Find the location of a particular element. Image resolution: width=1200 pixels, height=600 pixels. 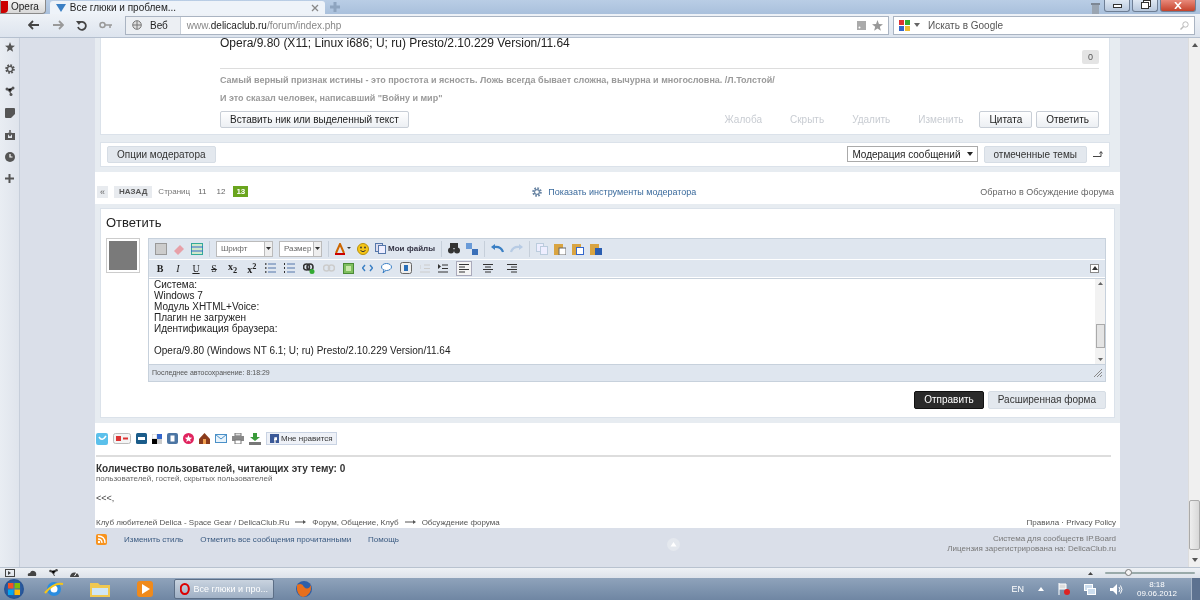

paste-icon is located at coordinates (560, 248).